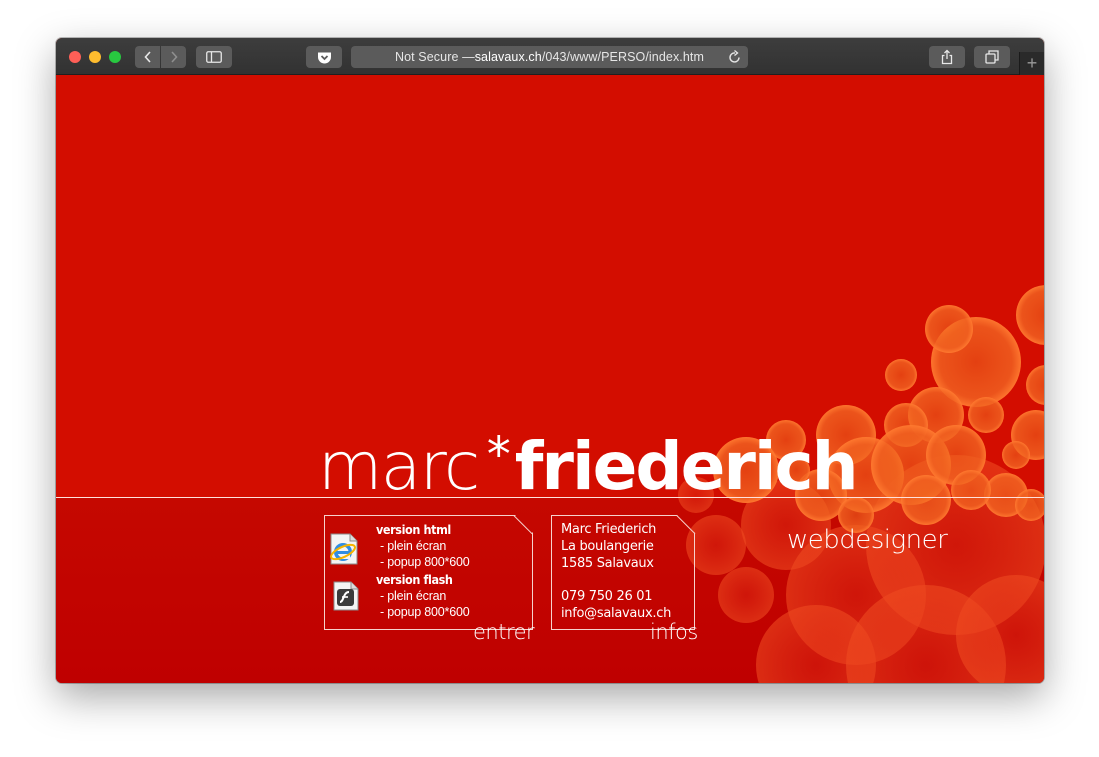 This screenshot has width=1099, height=757. I want to click on version-html-title: version html, so click(422, 530).